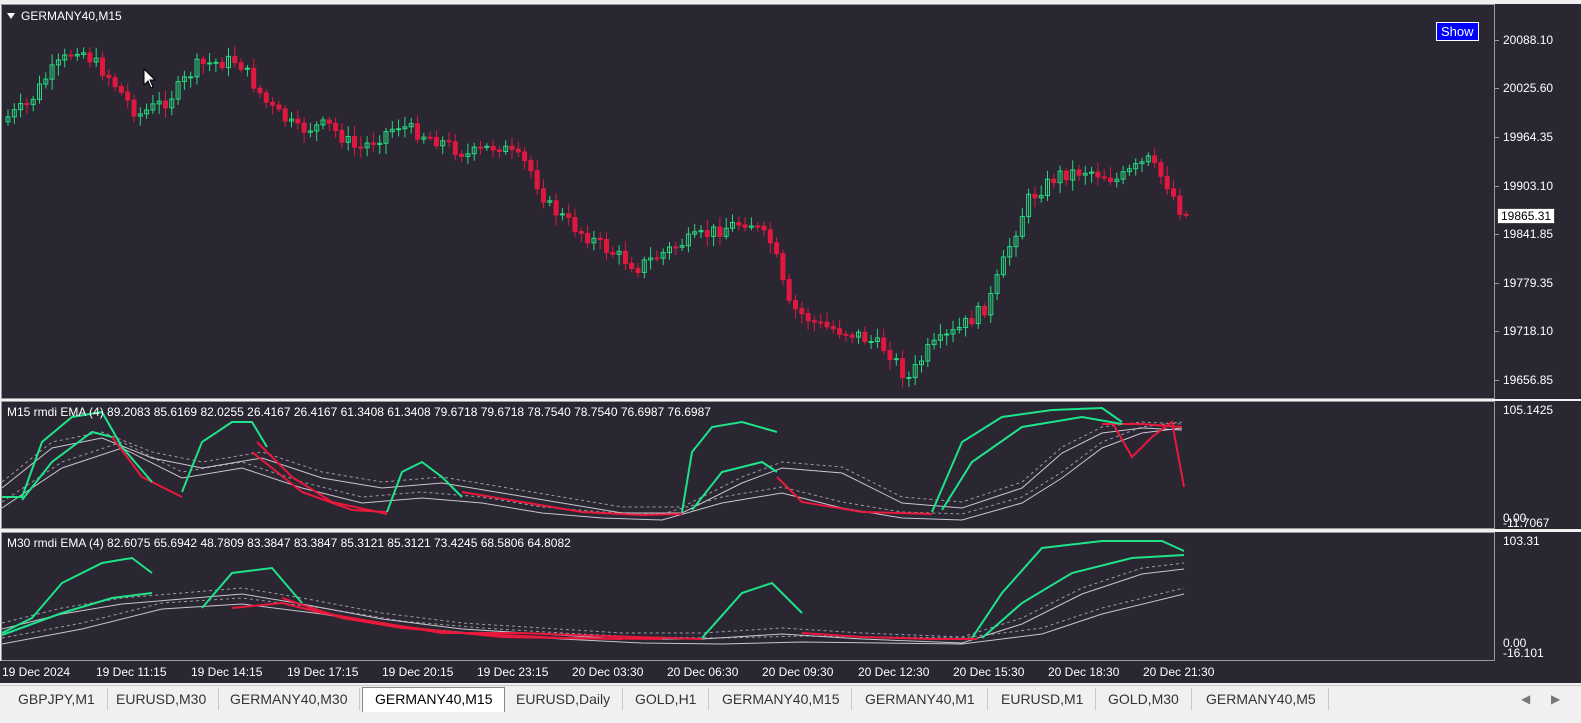 The image size is (1581, 723). I want to click on tab-germany40-m1: GERMANY40,M1, so click(920, 699).